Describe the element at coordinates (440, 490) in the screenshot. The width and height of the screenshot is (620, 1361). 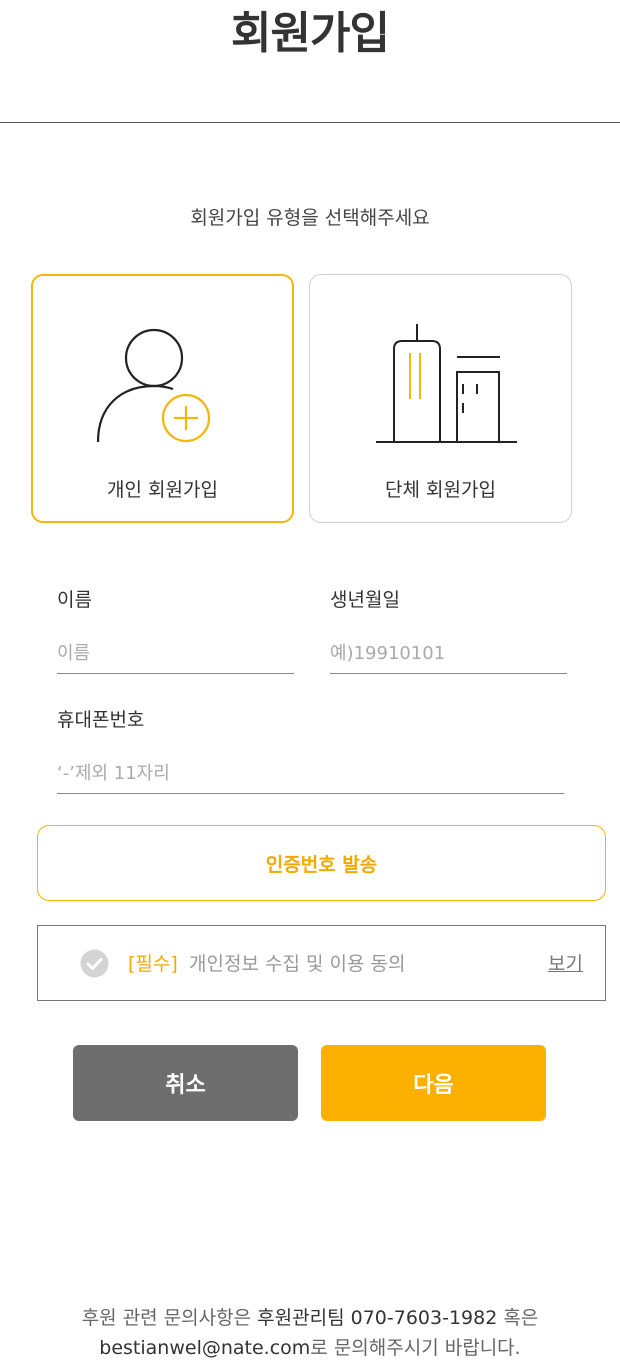
I see `group-signup-label: 단체 회원가입` at that location.